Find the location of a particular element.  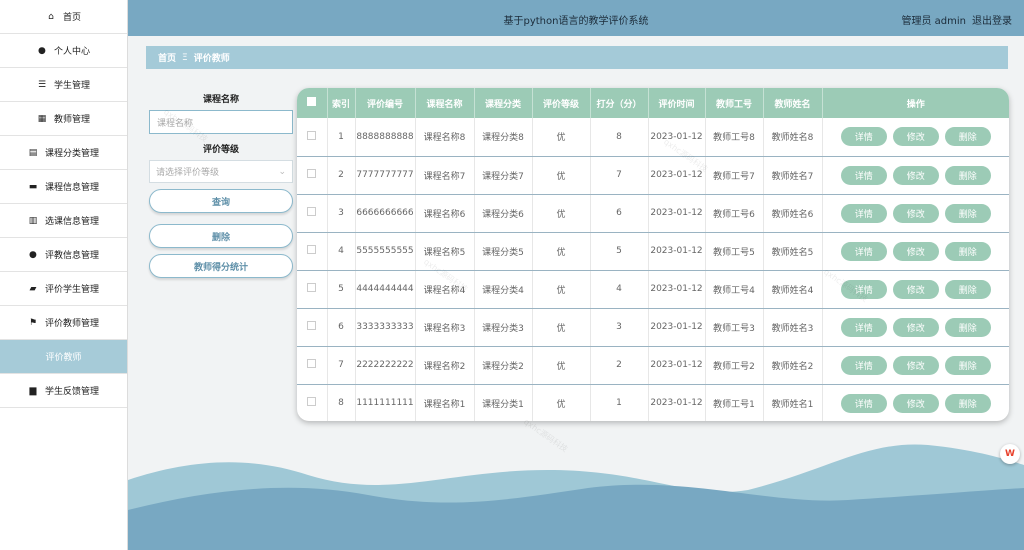

sidebar-item: ● 评教信息管理 is located at coordinates (63, 255).